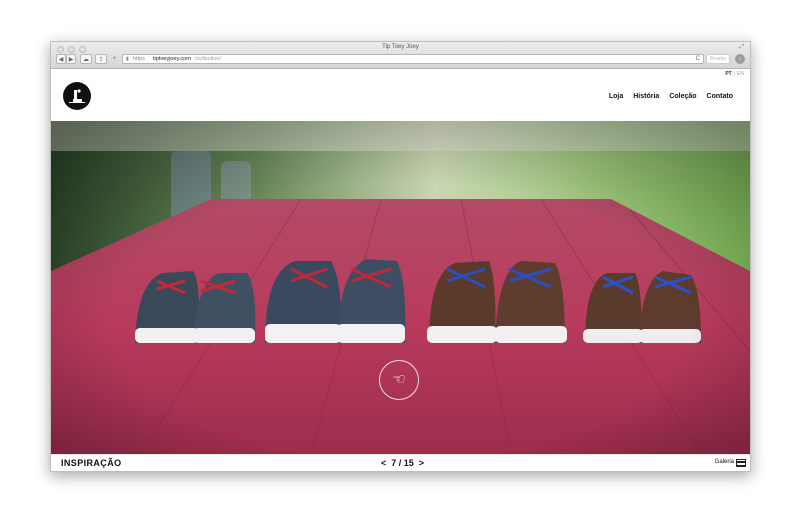 This screenshot has height=517, width=800. Describe the element at coordinates (724, 462) in the screenshot. I see `gallery-link: Galeria` at that location.